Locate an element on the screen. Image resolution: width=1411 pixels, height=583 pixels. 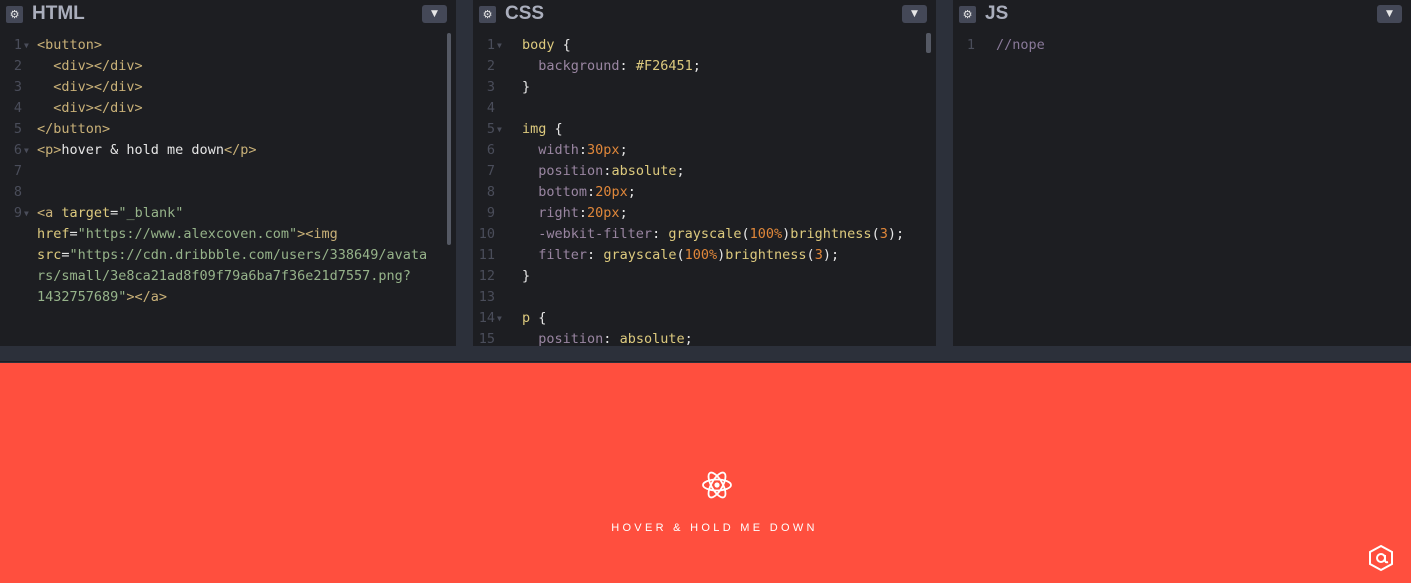
code-line: 8 is located at coordinates (228, 192).